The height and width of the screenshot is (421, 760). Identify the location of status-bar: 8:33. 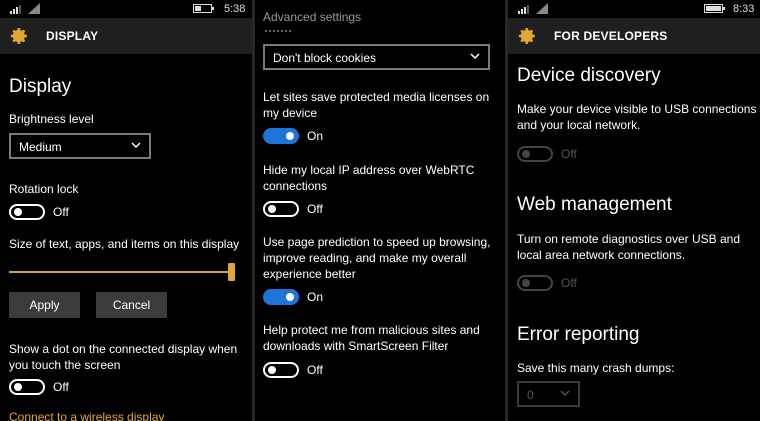
(634, 9).